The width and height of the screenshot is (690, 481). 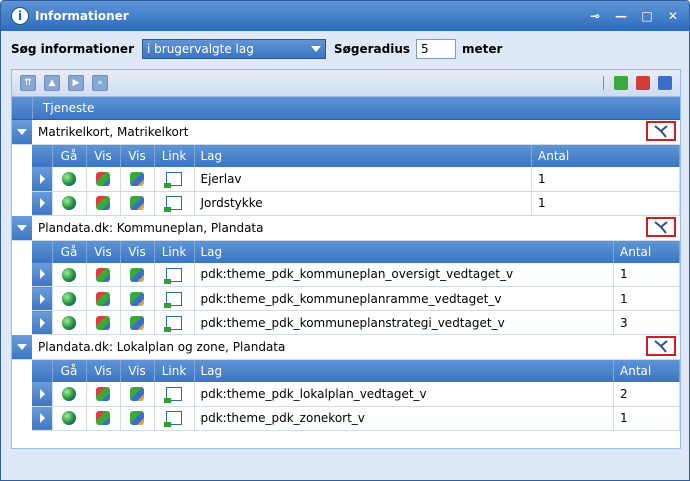 I want to click on service-group: Plandata.dk: Kommuneplan, Plandata, so click(x=346, y=228).